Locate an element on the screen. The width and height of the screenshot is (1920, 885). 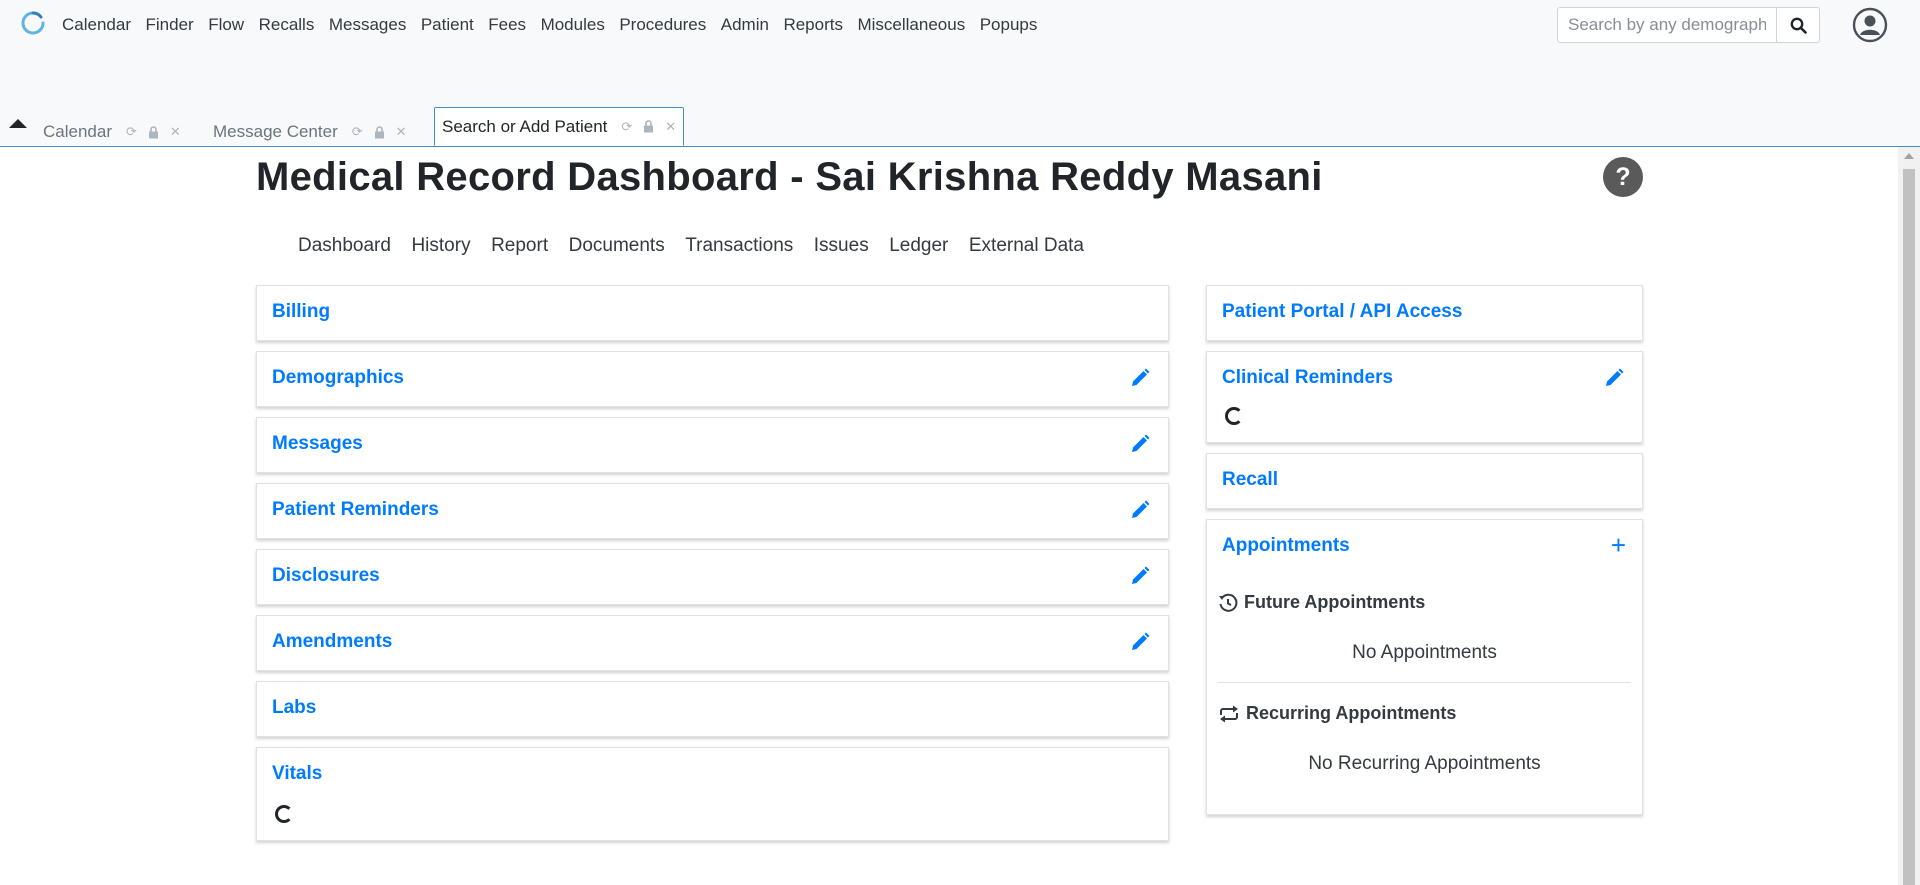
card-title-appointments: Appointments is located at coordinates (1286, 546).